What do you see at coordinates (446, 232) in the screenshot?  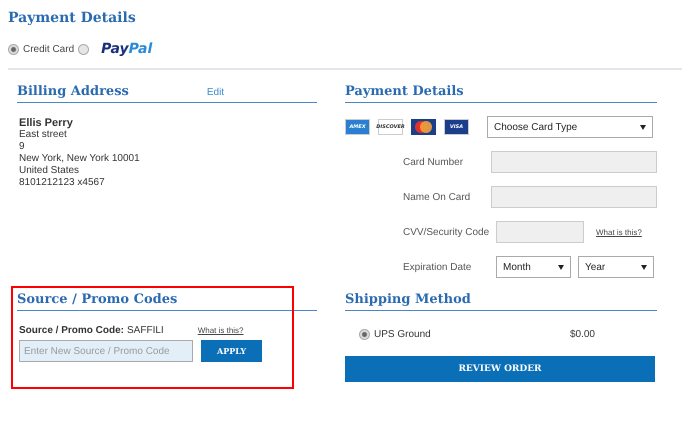 I see `field-label: CVV/Security Code` at bounding box center [446, 232].